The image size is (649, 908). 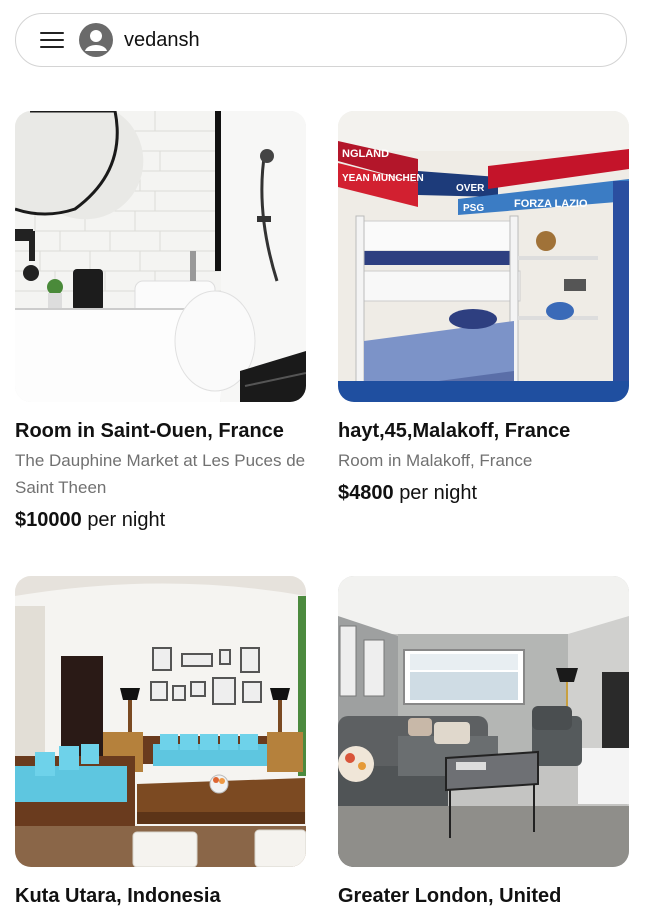 I want to click on listing-price: $10000 per night, so click(x=160, y=520).